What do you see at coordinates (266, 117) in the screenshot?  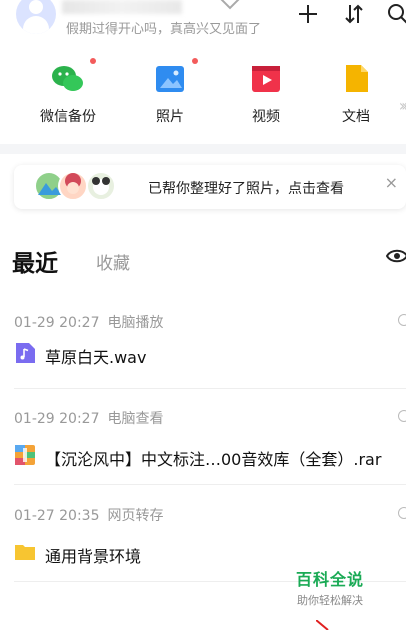 I see `quick-item-label: 视频` at bounding box center [266, 117].